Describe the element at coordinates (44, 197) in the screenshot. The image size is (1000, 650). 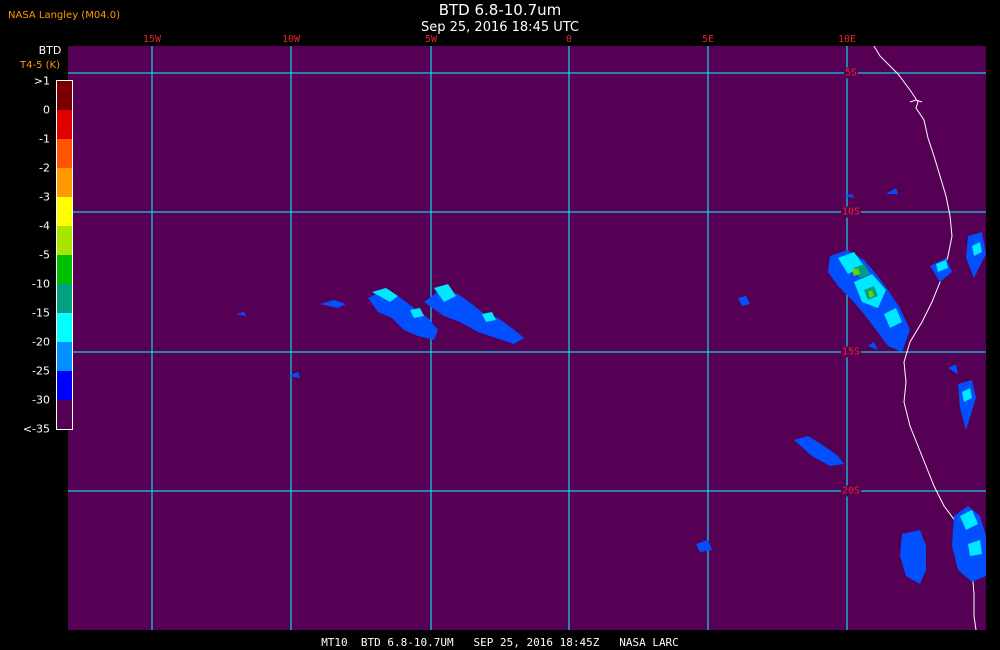
I see `colorbar-tick-label: -3` at that location.